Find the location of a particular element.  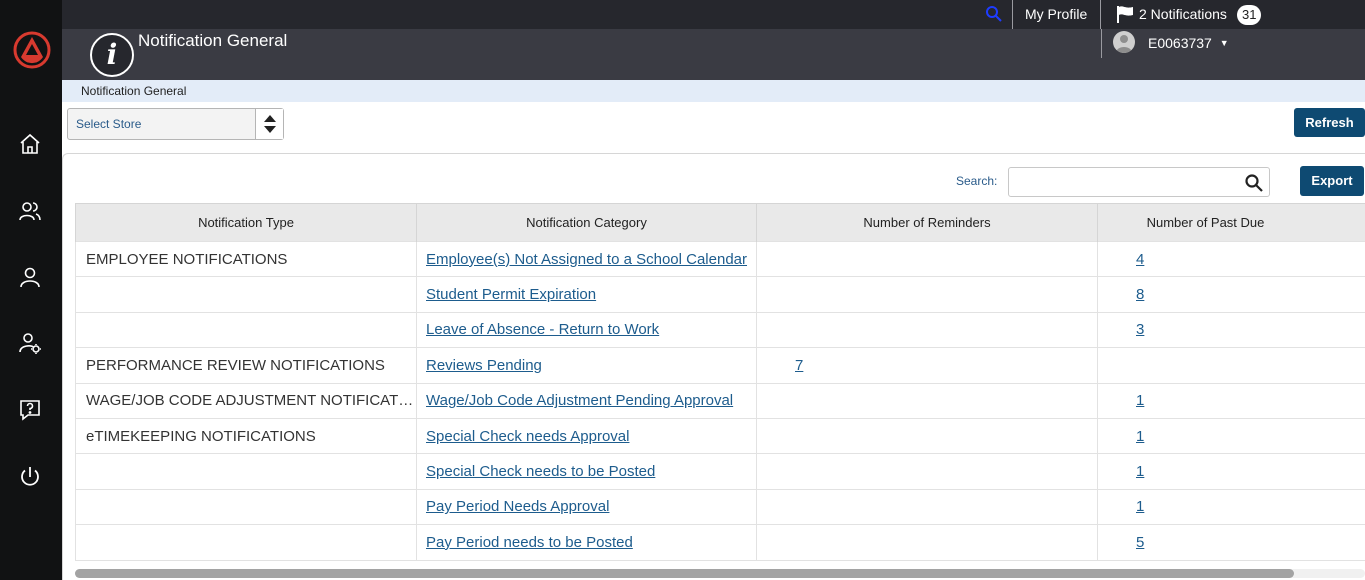

table-row: Pay Period needs to be Posted 5 is located at coordinates (720, 542).